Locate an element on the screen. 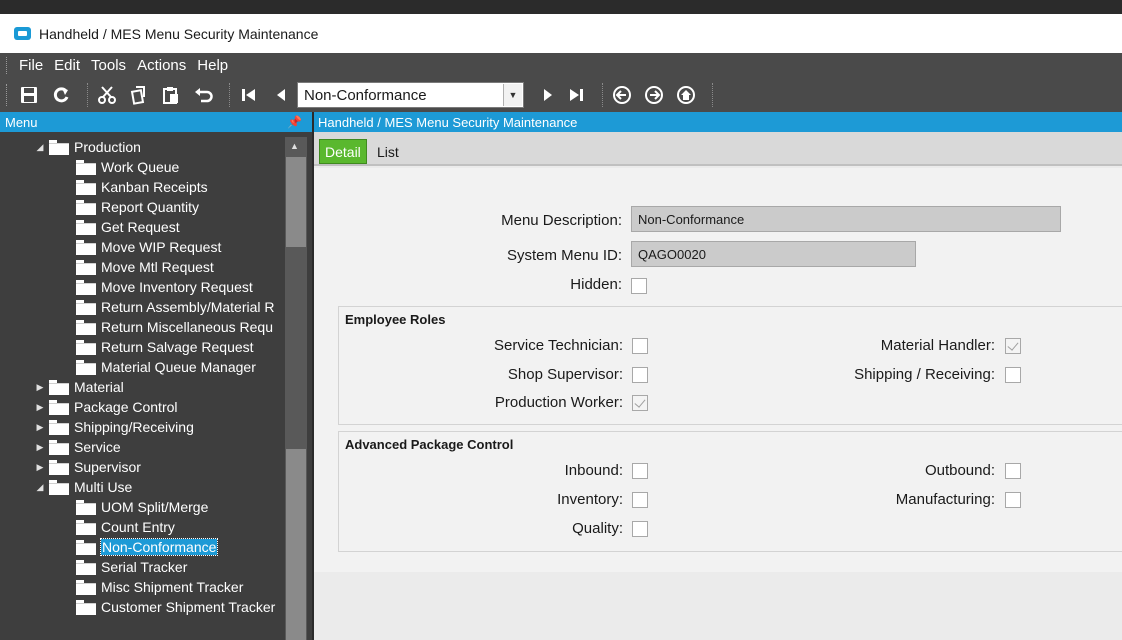  tree-group-node: ▶ Supervisor is located at coordinates (142, 467).